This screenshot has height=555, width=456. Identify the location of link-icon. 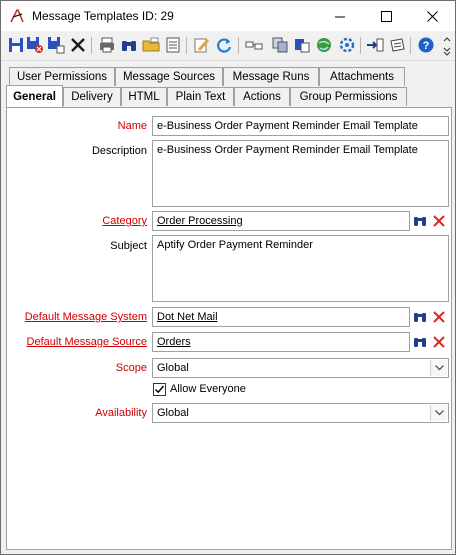
(254, 45).